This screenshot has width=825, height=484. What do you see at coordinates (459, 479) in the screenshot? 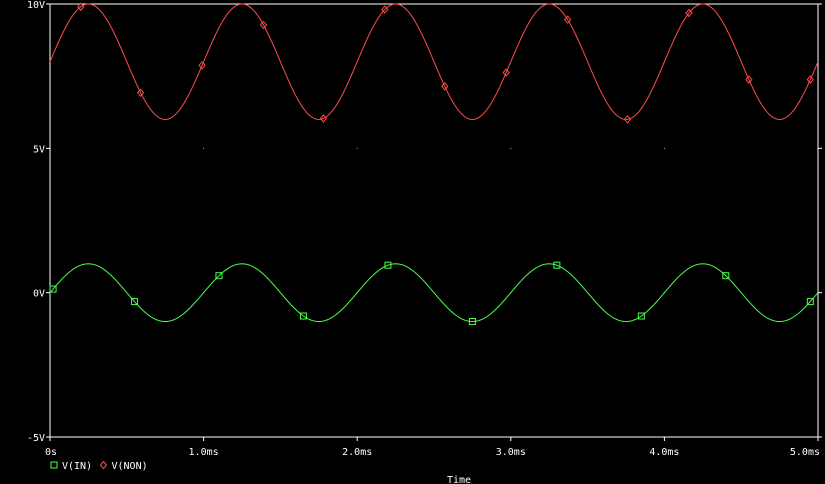
I see `x-axis-label: Time` at bounding box center [459, 479].